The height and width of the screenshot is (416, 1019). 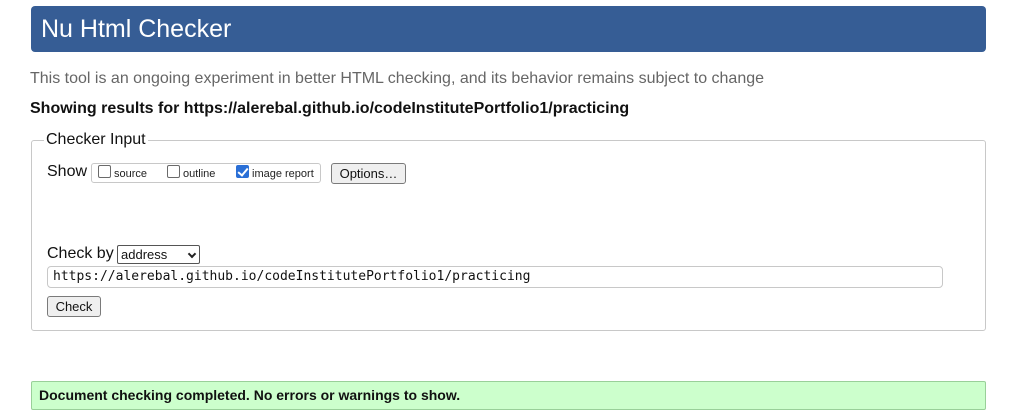 I want to click on checker-input-legend: Checker Input, so click(x=96, y=140).